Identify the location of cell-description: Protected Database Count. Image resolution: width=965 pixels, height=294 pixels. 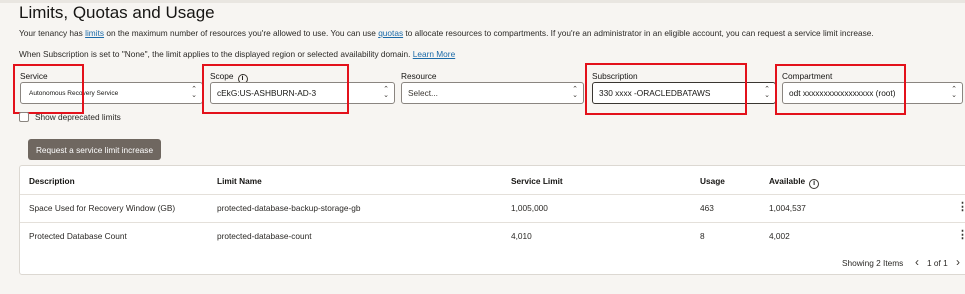
(78, 236).